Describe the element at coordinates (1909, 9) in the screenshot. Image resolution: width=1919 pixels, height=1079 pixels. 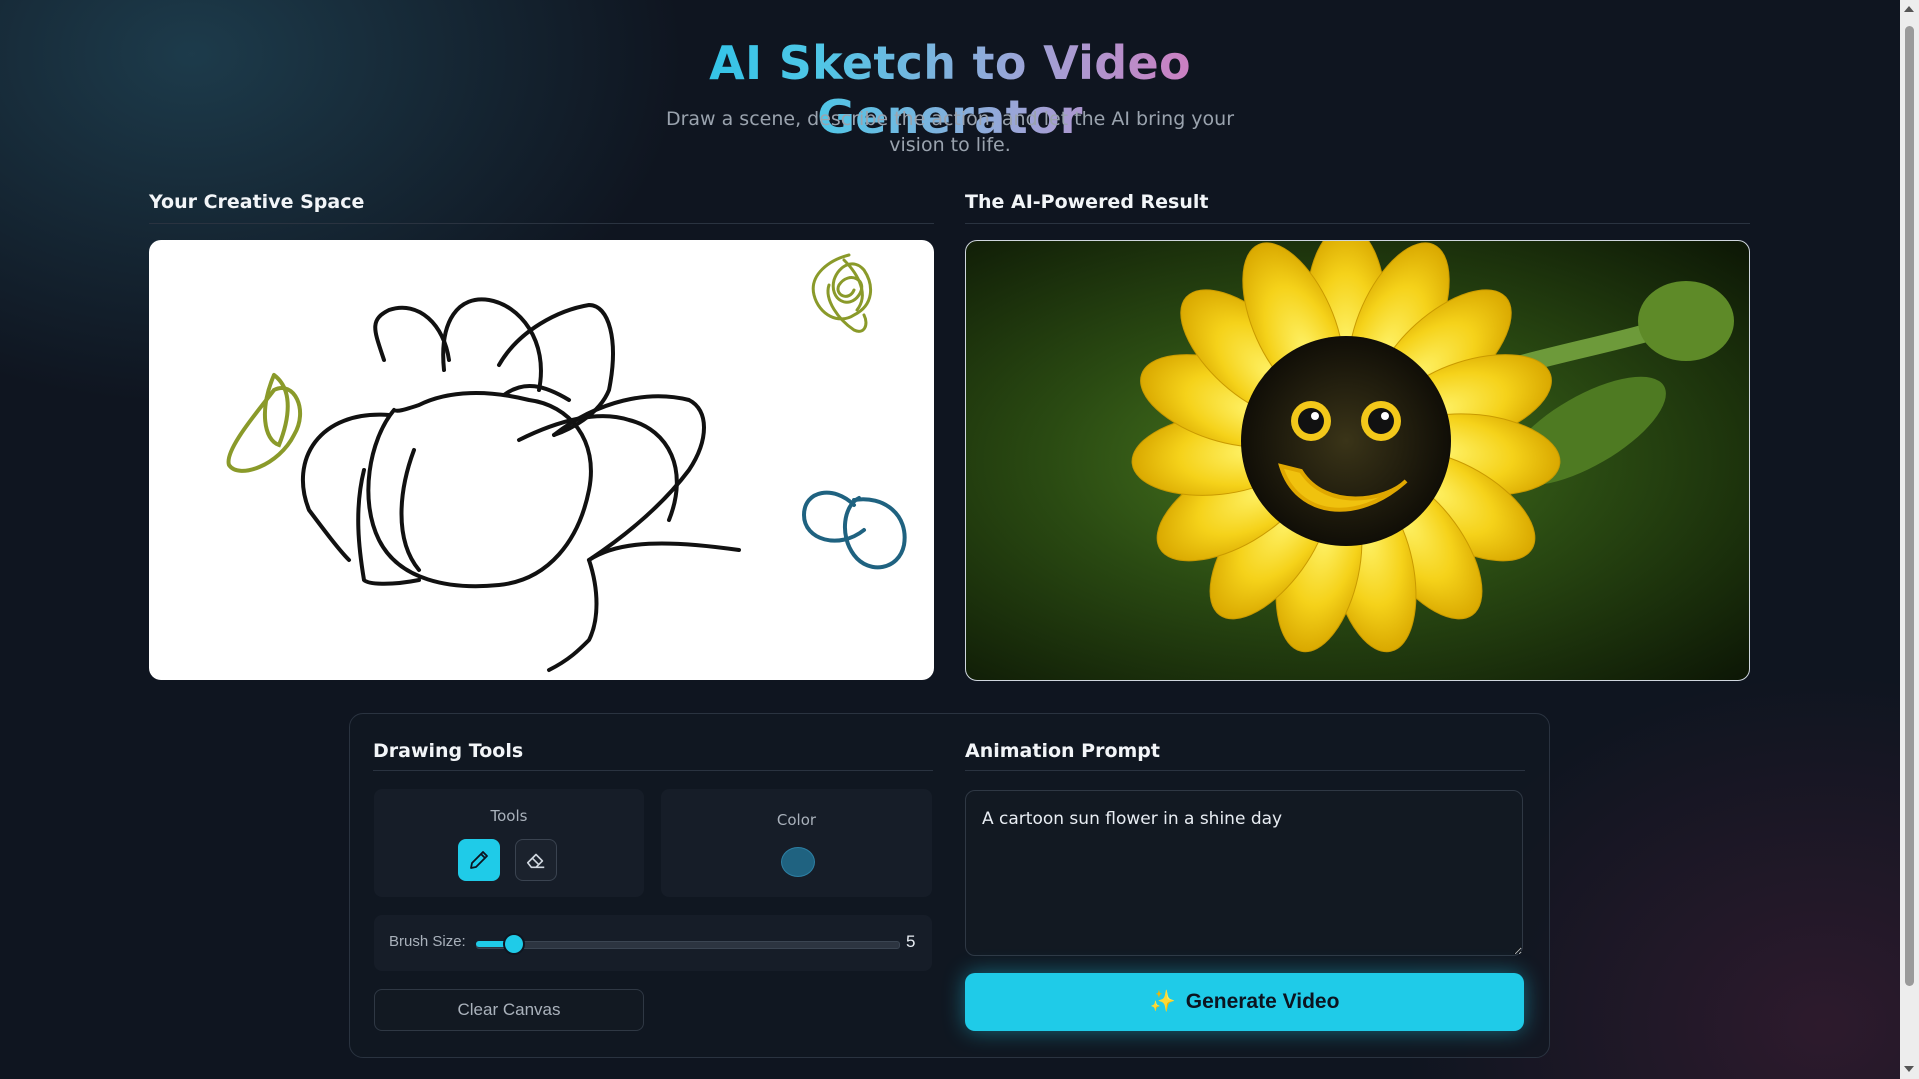
I see `scroll-up-icon` at that location.